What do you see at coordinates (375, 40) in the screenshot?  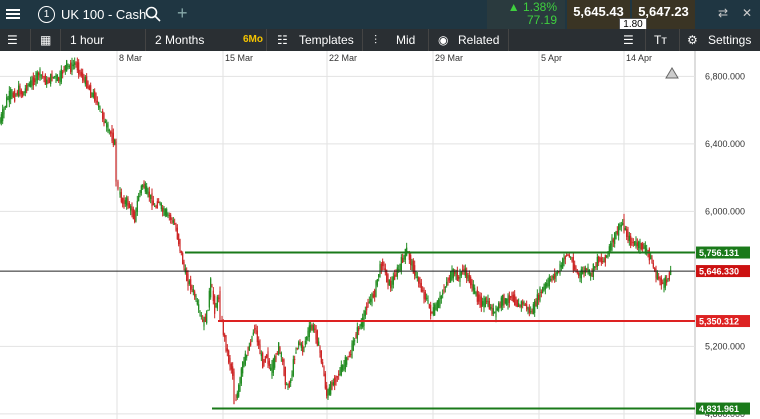 I see `candle-type-icon: ⫶` at bounding box center [375, 40].